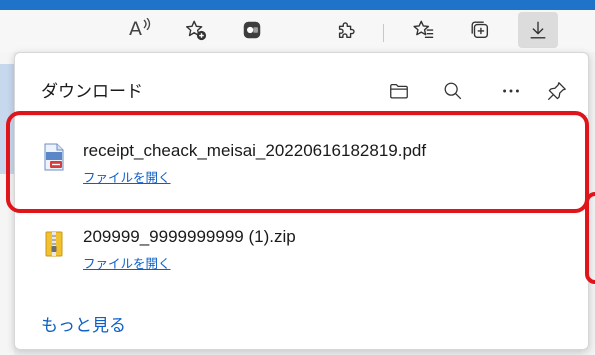 The width and height of the screenshot is (595, 355). I want to click on download-filename: receipt_cheack_meisai_20220616182819.pdf, so click(255, 150).